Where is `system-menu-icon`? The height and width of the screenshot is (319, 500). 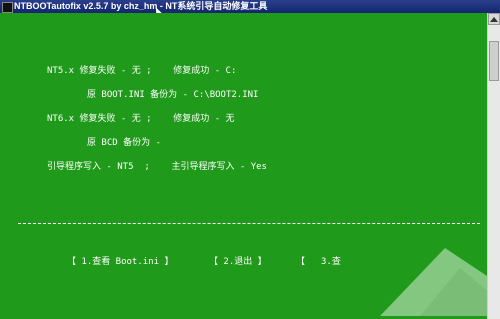
system-menu-icon is located at coordinates (7, 7).